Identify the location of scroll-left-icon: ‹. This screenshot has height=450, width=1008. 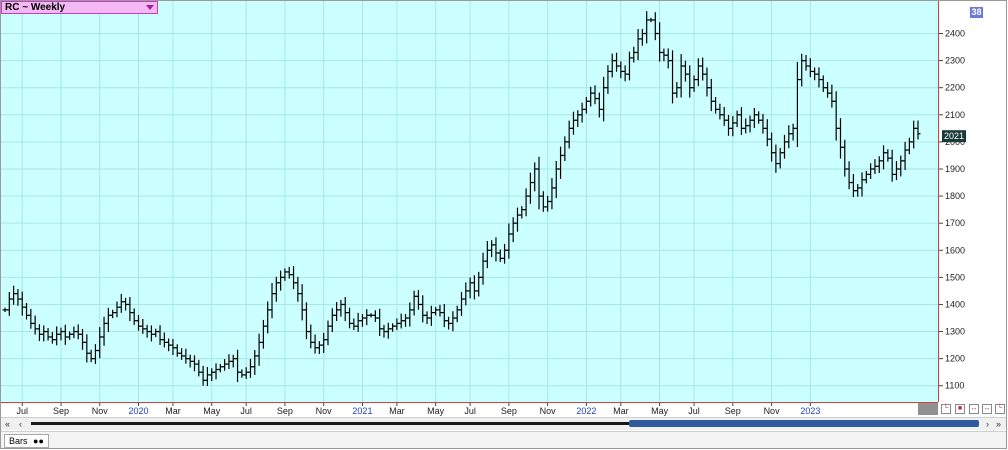
(20, 424).